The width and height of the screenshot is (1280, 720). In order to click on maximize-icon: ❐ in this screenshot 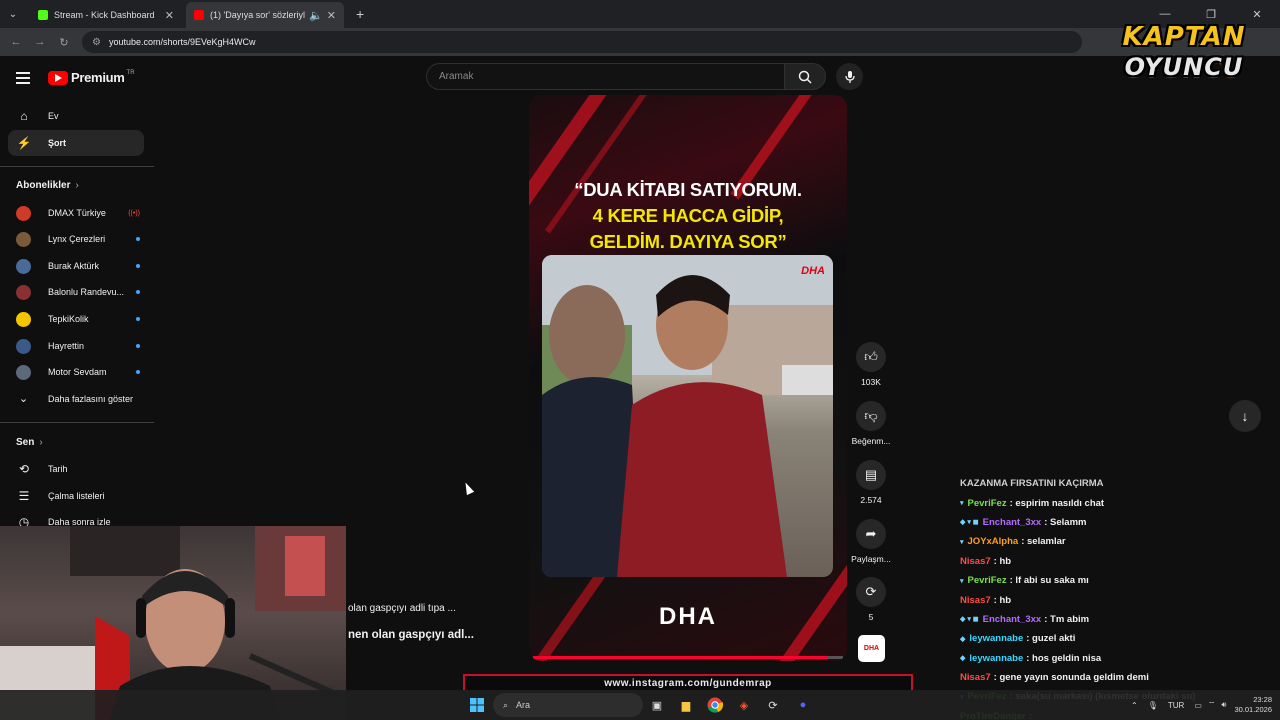, I will do `click(1211, 14)`.